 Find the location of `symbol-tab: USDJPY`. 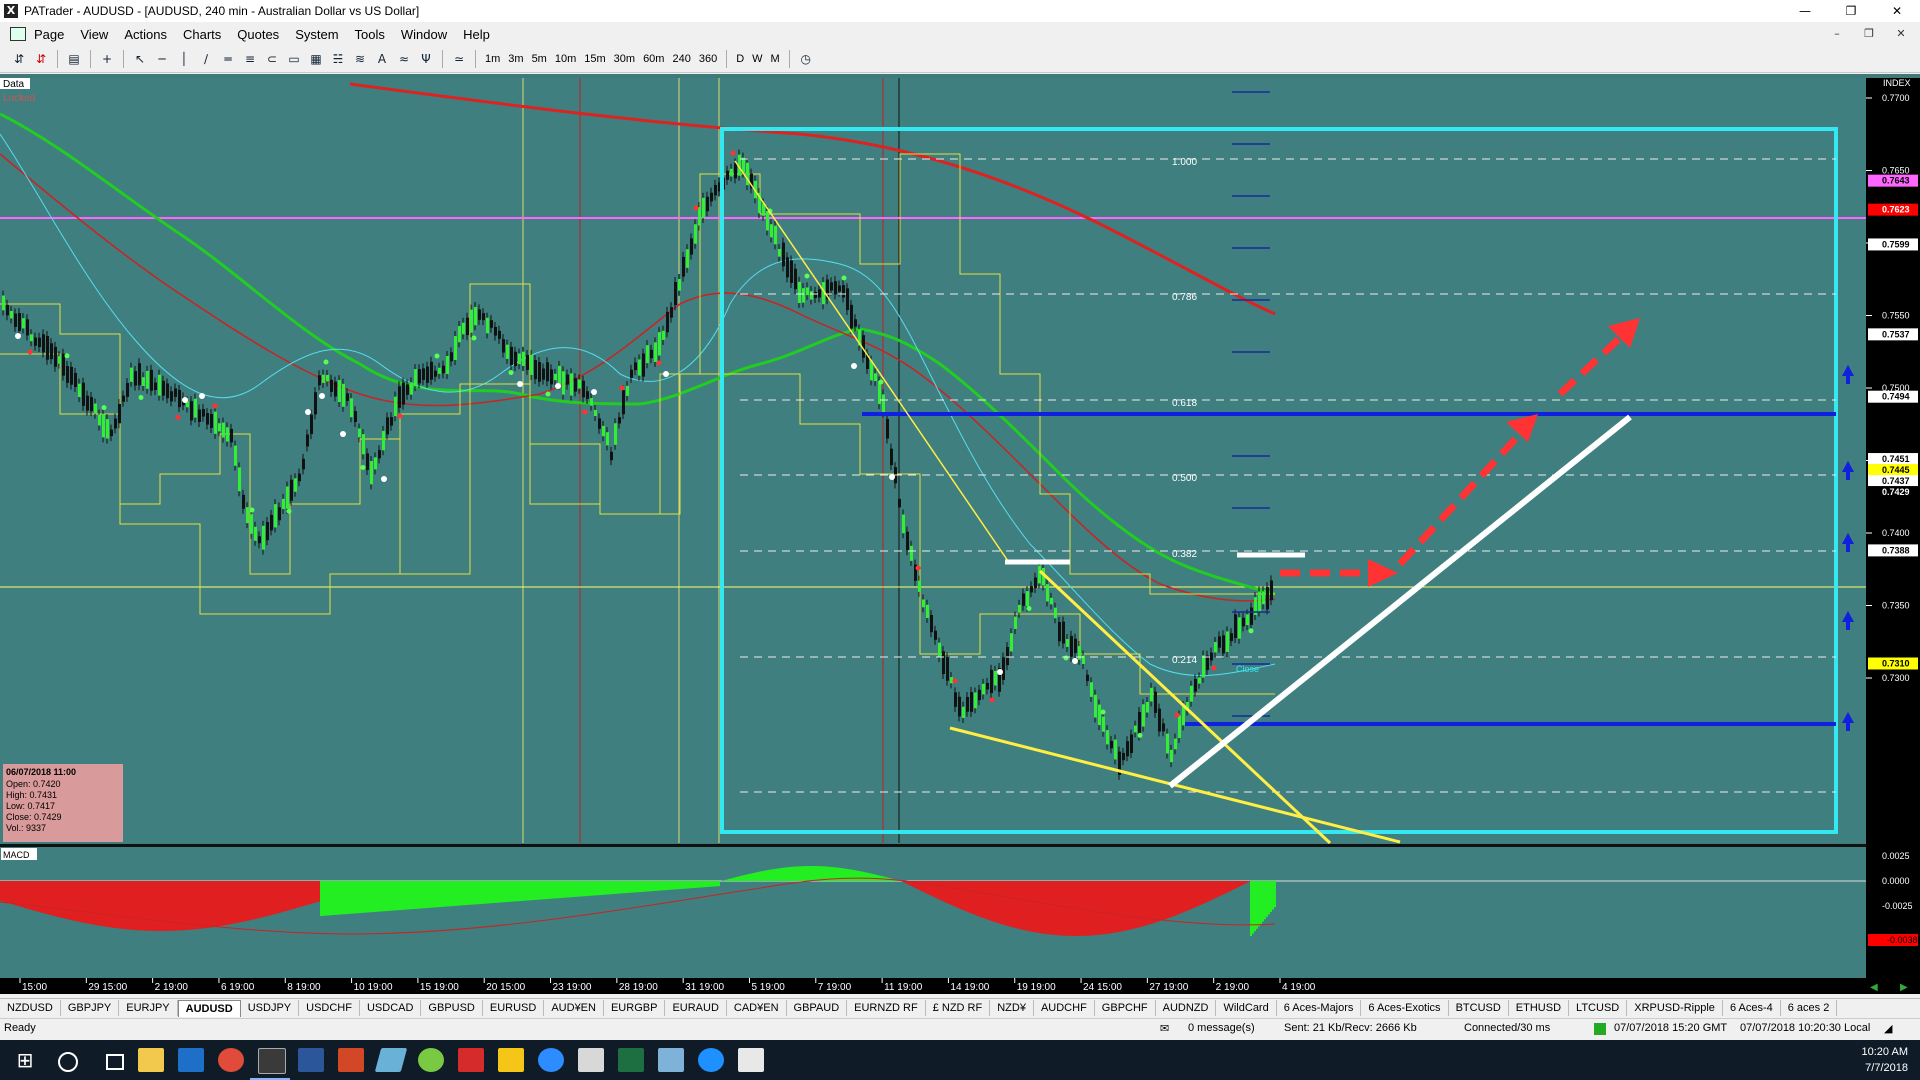

symbol-tab: USDJPY is located at coordinates (270, 1008).